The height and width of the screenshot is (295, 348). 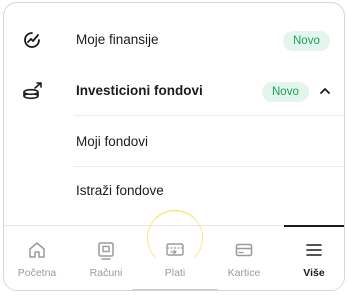 What do you see at coordinates (175, 289) in the screenshot?
I see `home-indicator` at bounding box center [175, 289].